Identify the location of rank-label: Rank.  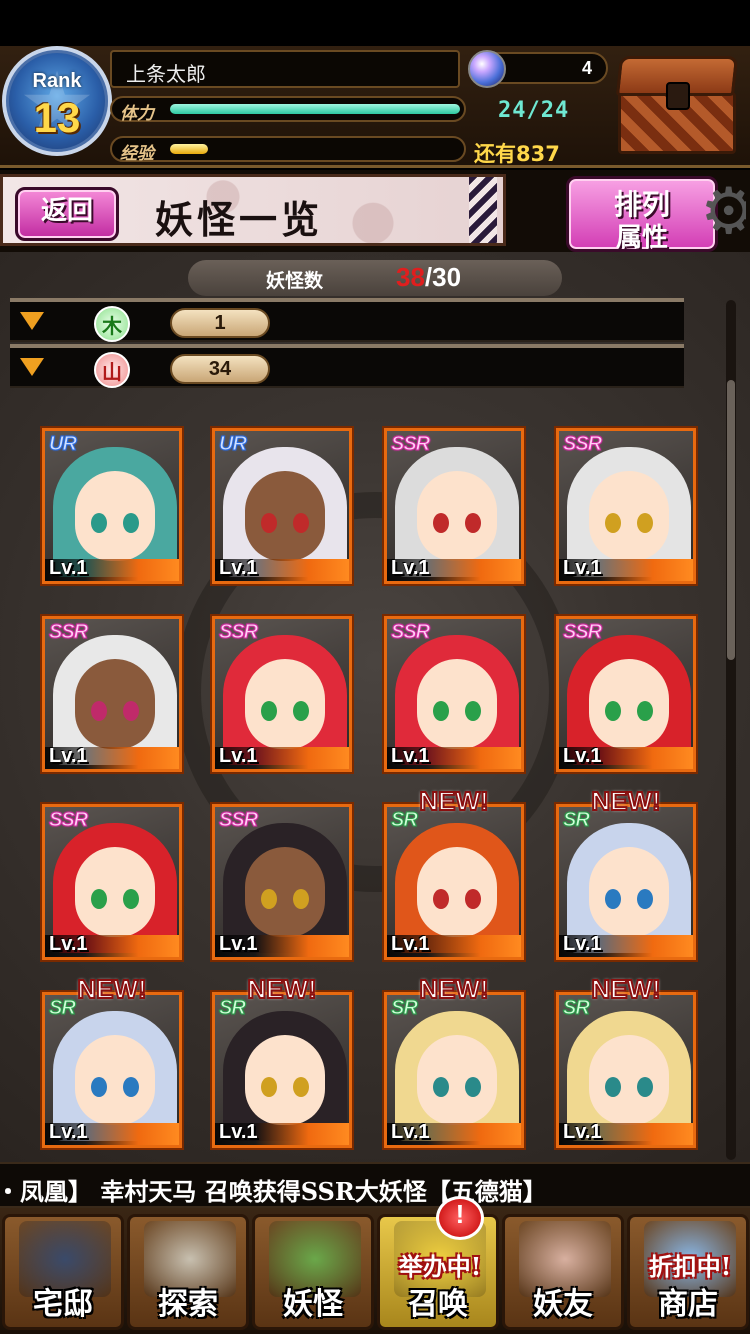
(57, 81).